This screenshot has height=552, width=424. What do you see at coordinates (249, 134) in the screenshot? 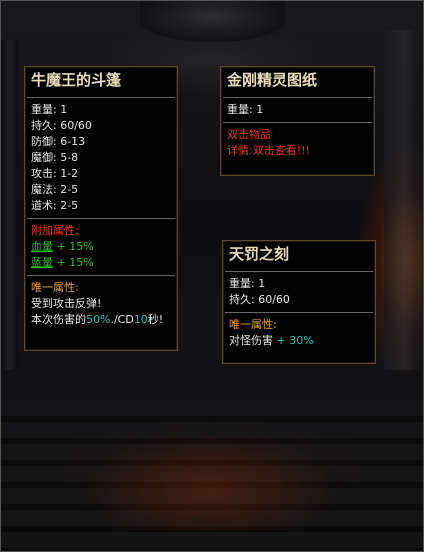
I see `action-double-click: 双击物品` at bounding box center [249, 134].